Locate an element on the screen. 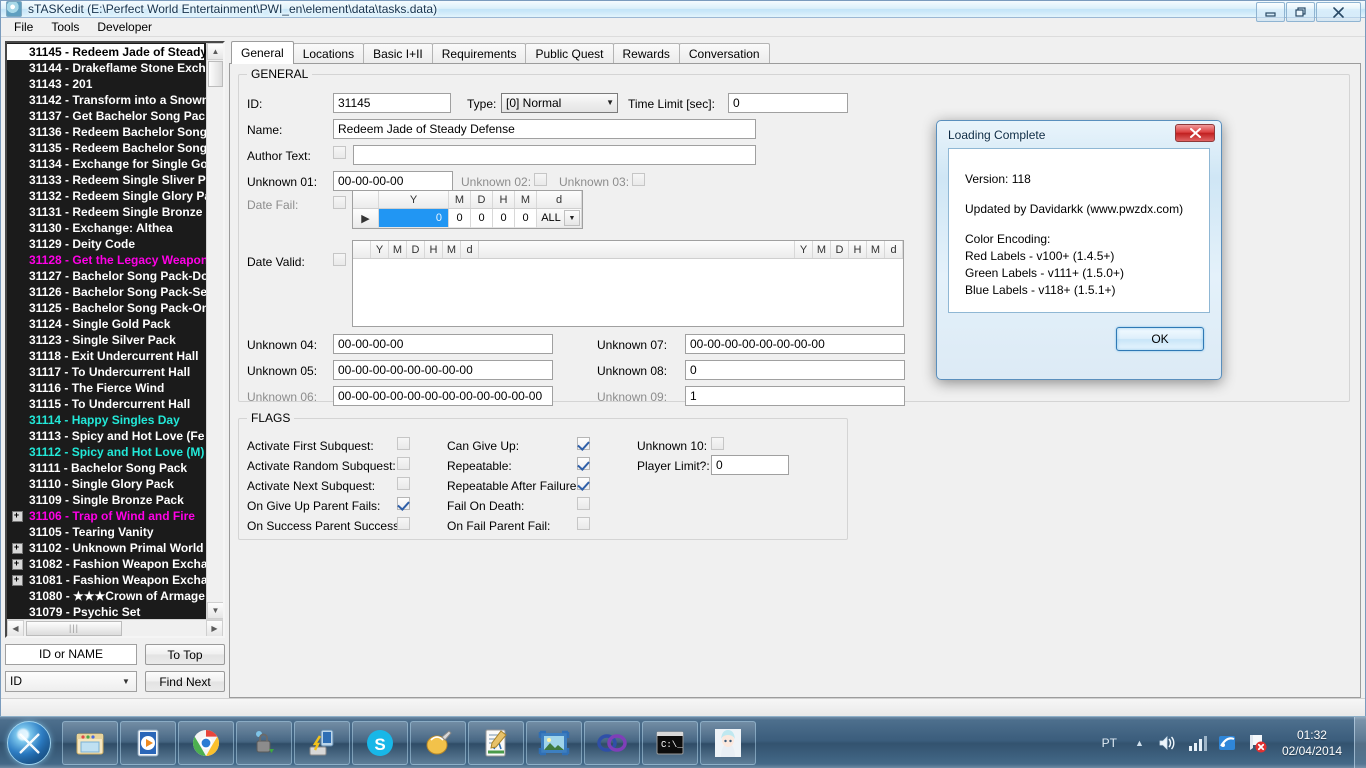  unknown08-field: 0 is located at coordinates (795, 370).